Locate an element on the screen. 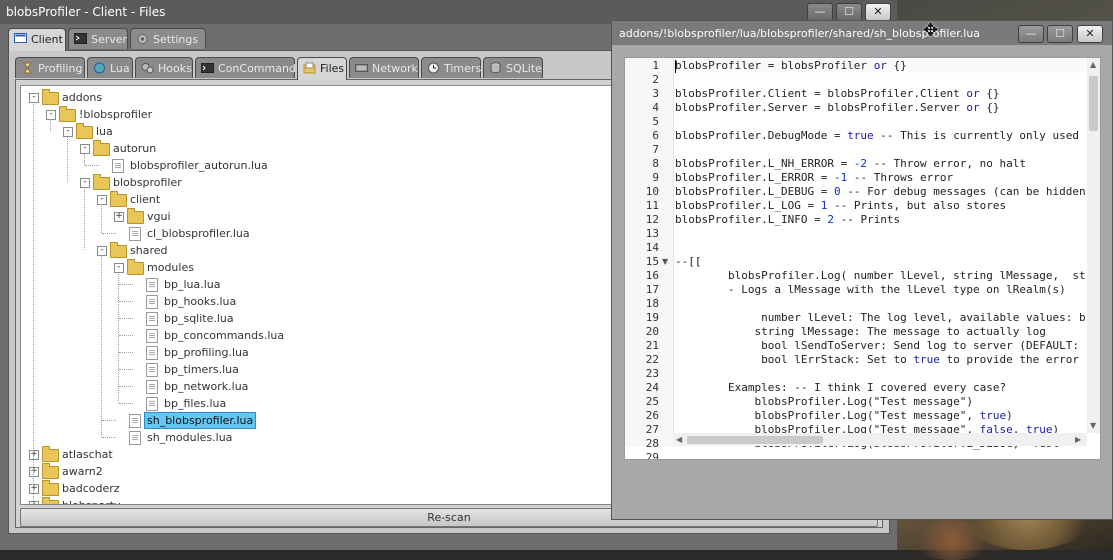  tab-profiling: Profiling is located at coordinates (50, 67).